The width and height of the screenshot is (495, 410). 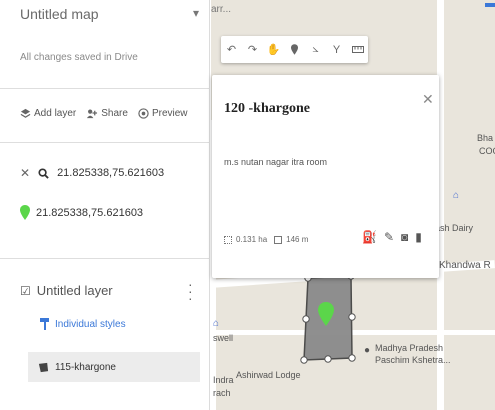 What do you see at coordinates (75, 290) in the screenshot?
I see `layer-name: Untitled layer` at bounding box center [75, 290].